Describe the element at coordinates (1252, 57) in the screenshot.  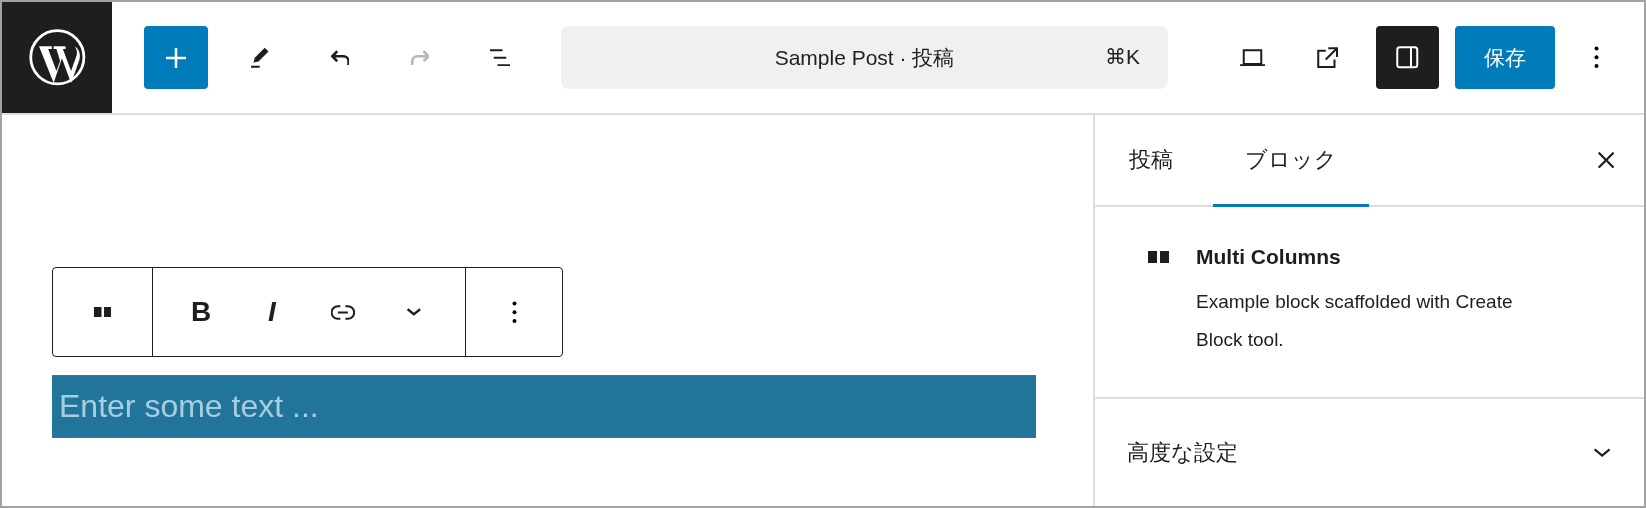
I see `laptop-icon` at that location.